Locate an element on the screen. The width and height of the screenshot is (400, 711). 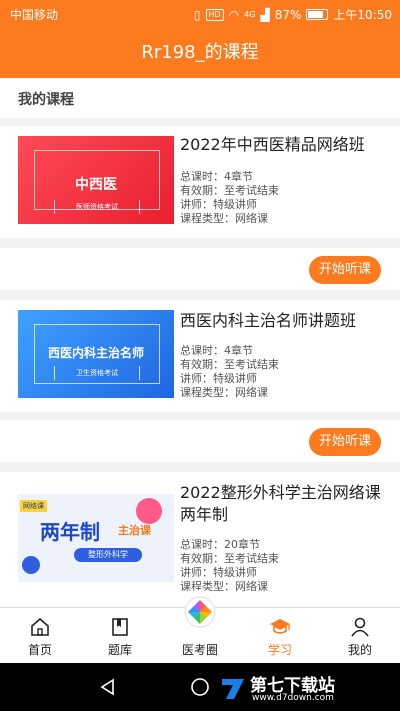
tab-study: 学习 is located at coordinates (280, 636).